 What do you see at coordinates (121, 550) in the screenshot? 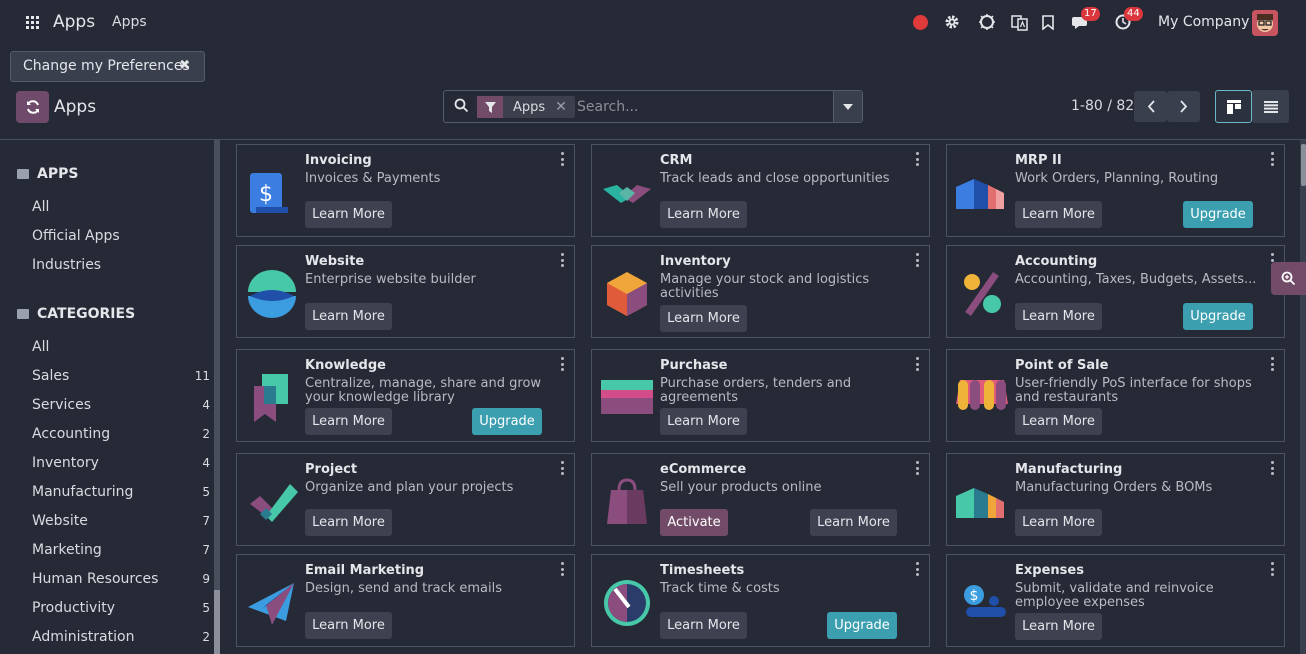
I see `sidebar-item-marketing: Marketing 7` at bounding box center [121, 550].